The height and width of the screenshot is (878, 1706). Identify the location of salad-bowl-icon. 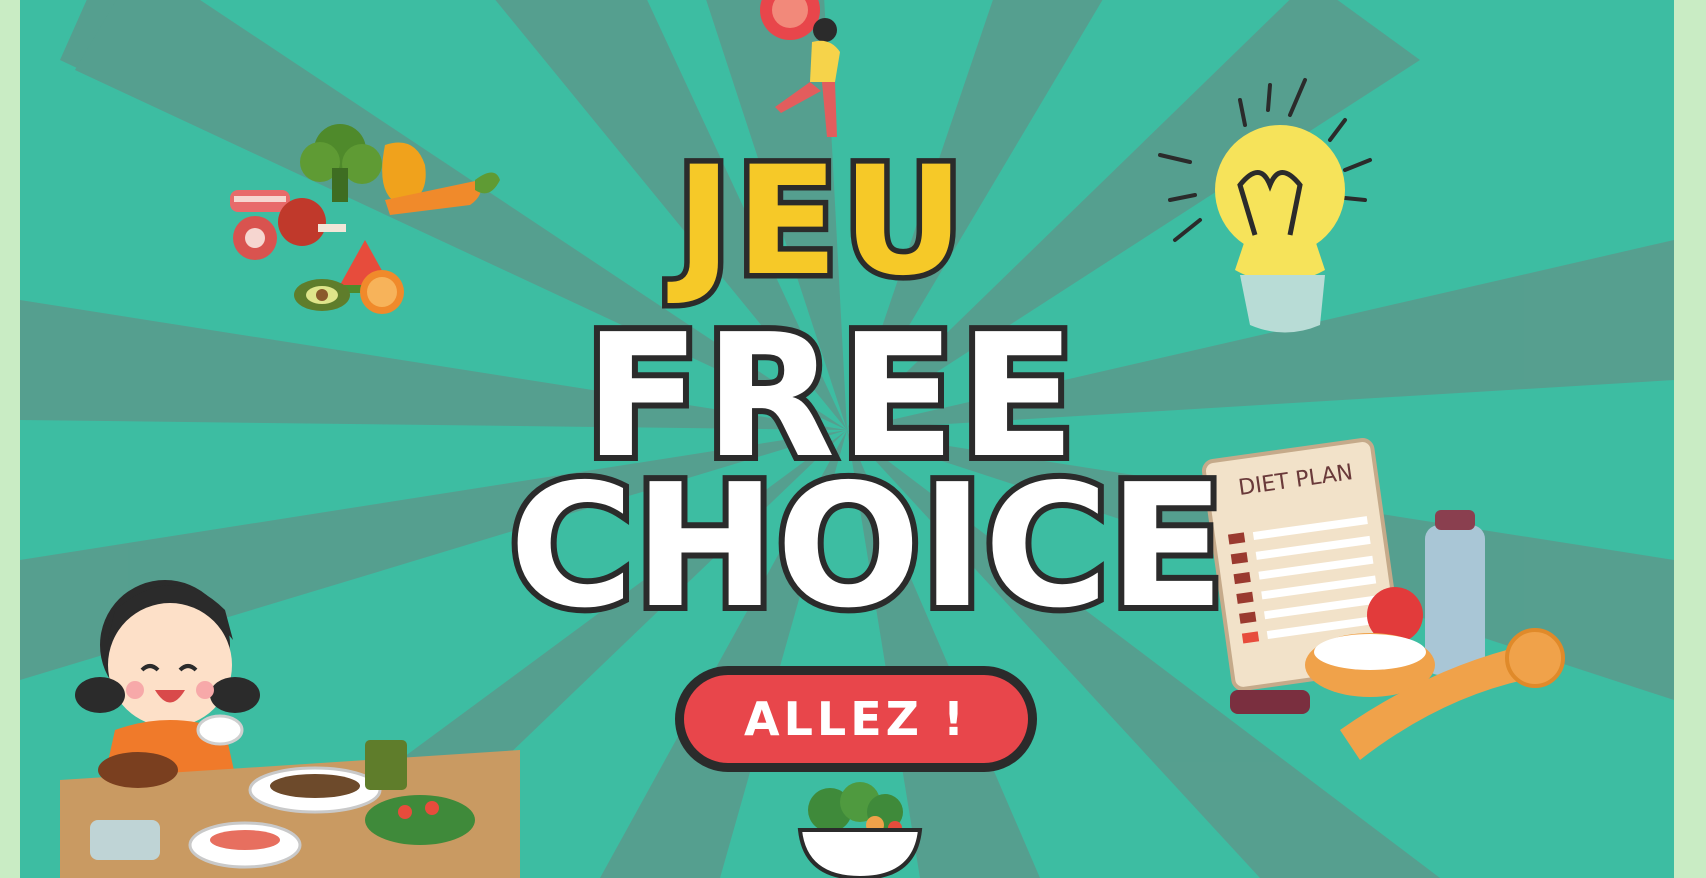
(860, 830).